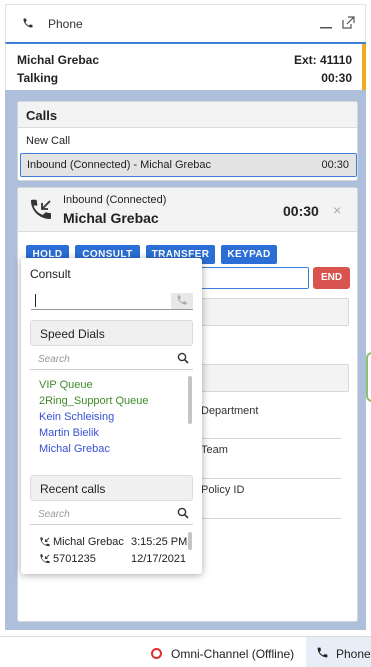  What do you see at coordinates (353, 654) in the screenshot?
I see `phone-utility-label: Phone` at bounding box center [353, 654].